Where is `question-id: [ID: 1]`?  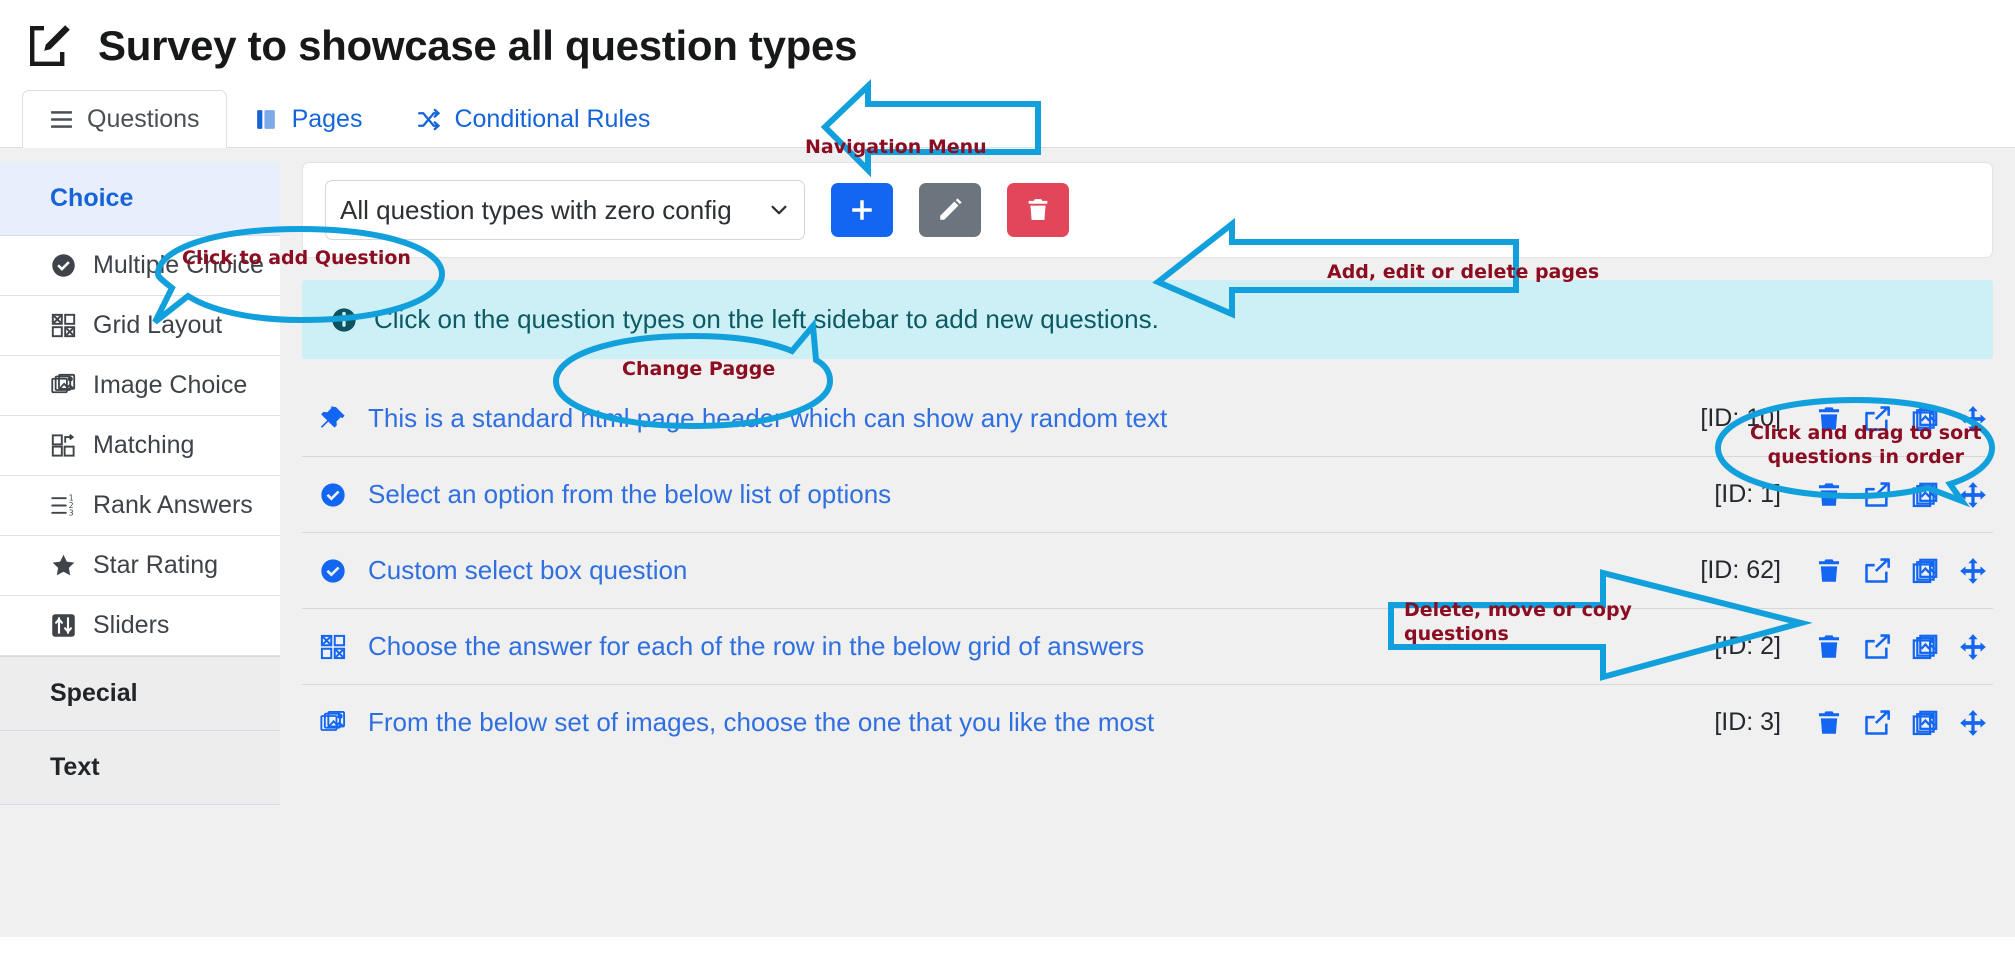 question-id: [ID: 1] is located at coordinates (1747, 494).